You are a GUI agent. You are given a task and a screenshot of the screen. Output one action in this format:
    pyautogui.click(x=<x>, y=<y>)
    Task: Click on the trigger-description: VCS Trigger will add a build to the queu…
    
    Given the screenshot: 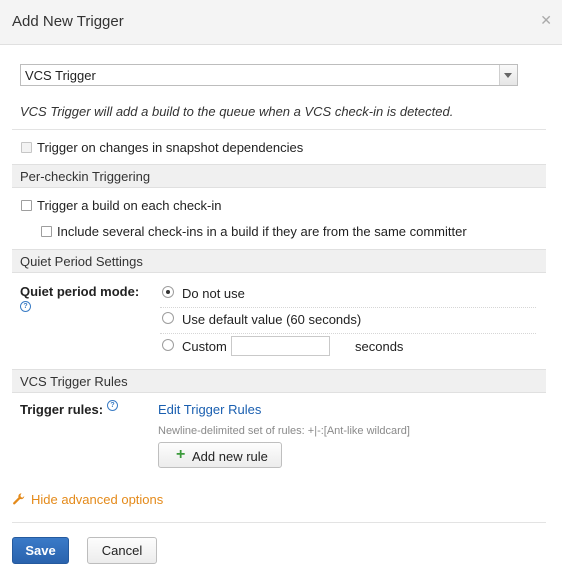 What is the action you would take?
    pyautogui.click(x=237, y=111)
    